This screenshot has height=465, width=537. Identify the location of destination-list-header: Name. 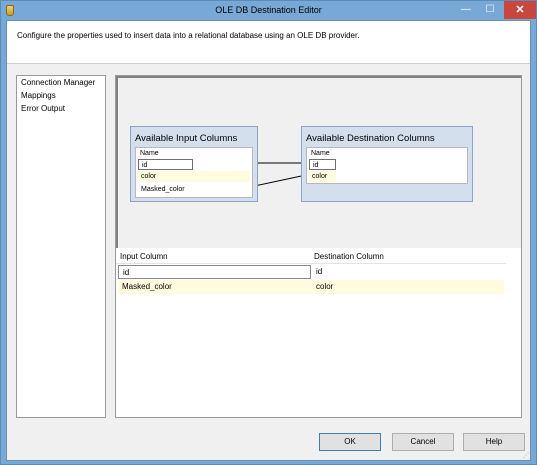
(320, 153).